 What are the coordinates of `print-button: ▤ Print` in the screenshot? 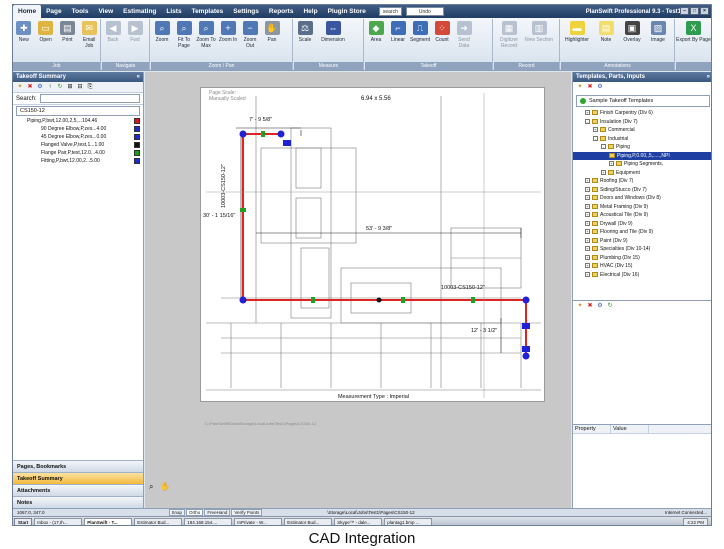 It's located at (68, 34).